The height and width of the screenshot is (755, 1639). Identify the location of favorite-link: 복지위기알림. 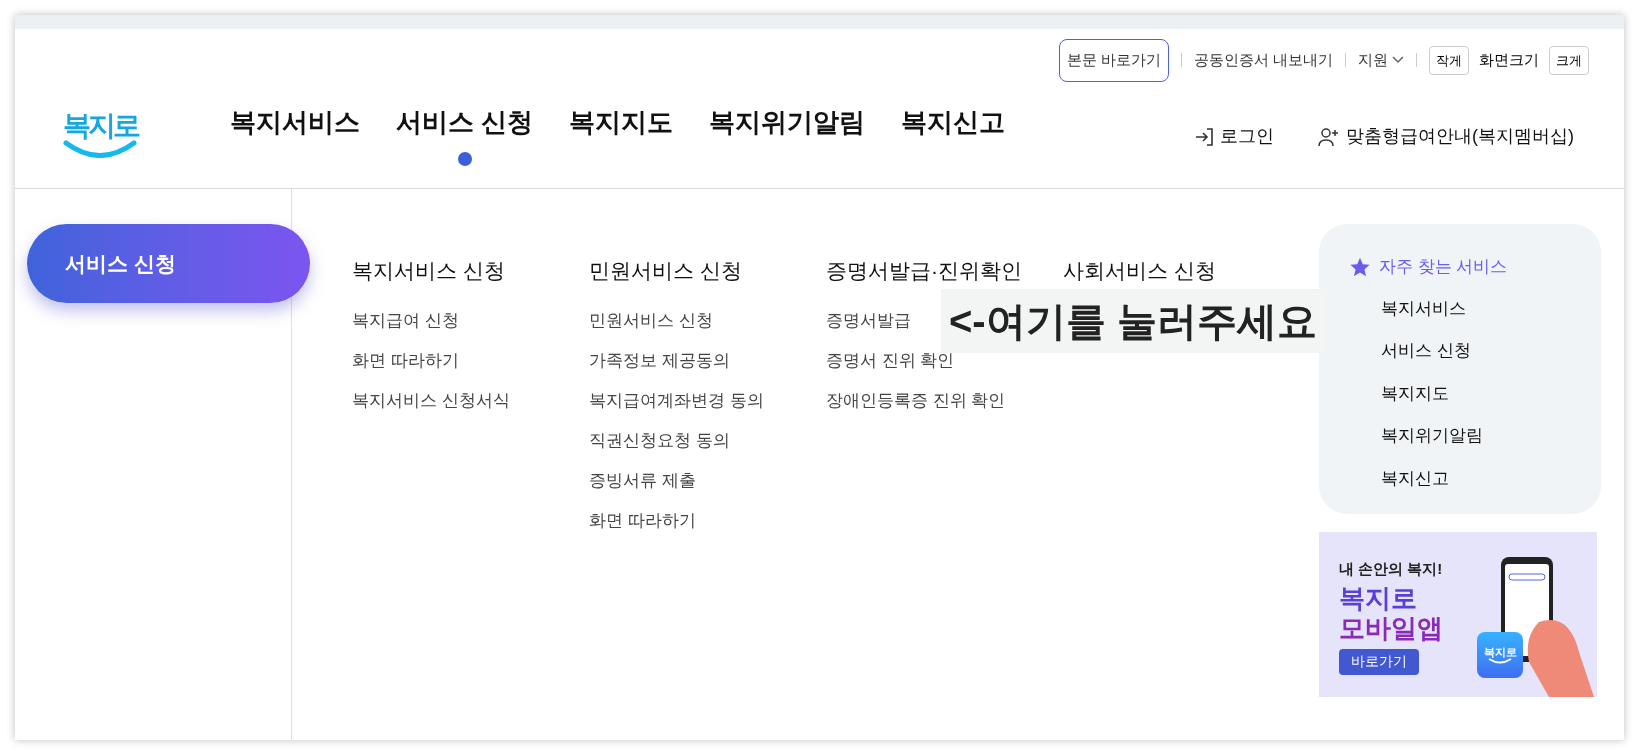
(1432, 436).